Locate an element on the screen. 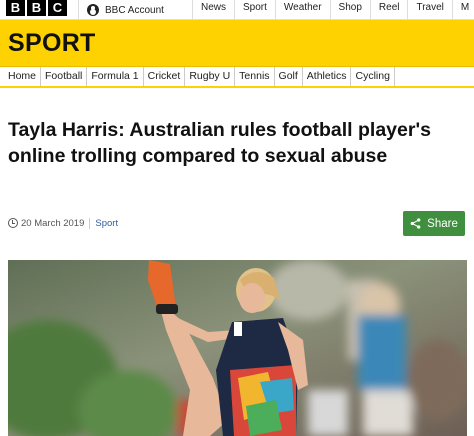 This screenshot has height=436, width=474. sport-nav-cycling: Cycling is located at coordinates (373, 76).